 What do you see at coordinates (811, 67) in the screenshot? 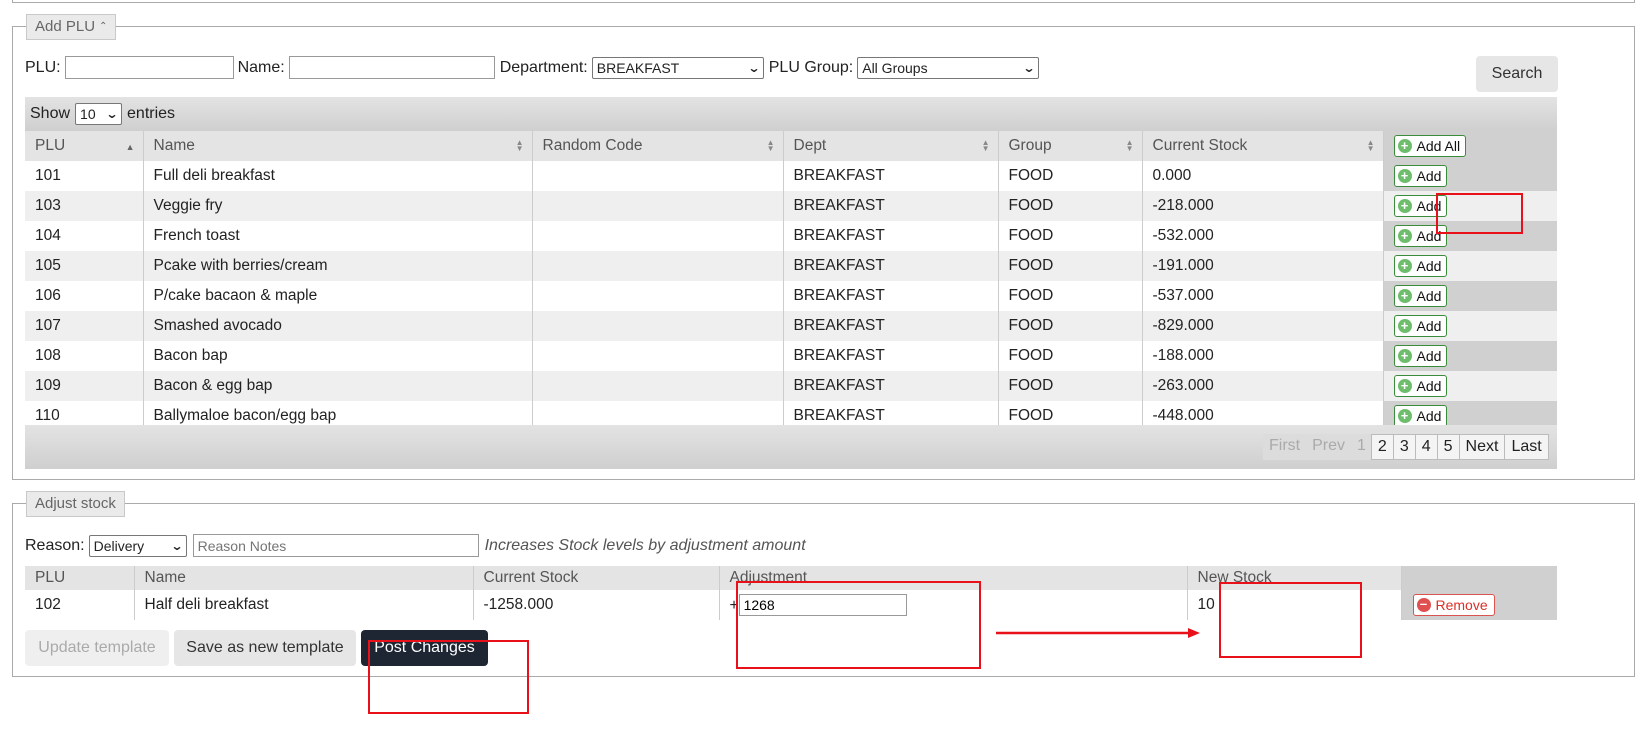
I see `plu-group-label: PLU Group:` at bounding box center [811, 67].